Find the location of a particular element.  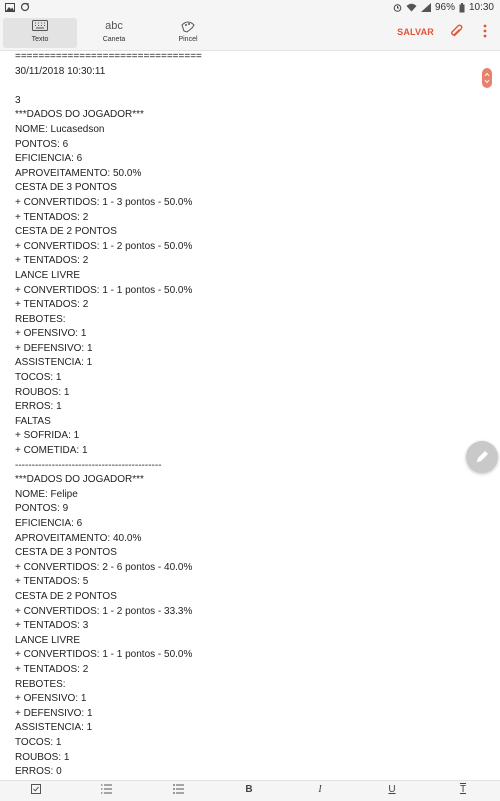

tool-brush-label: Pincel is located at coordinates (188, 39).